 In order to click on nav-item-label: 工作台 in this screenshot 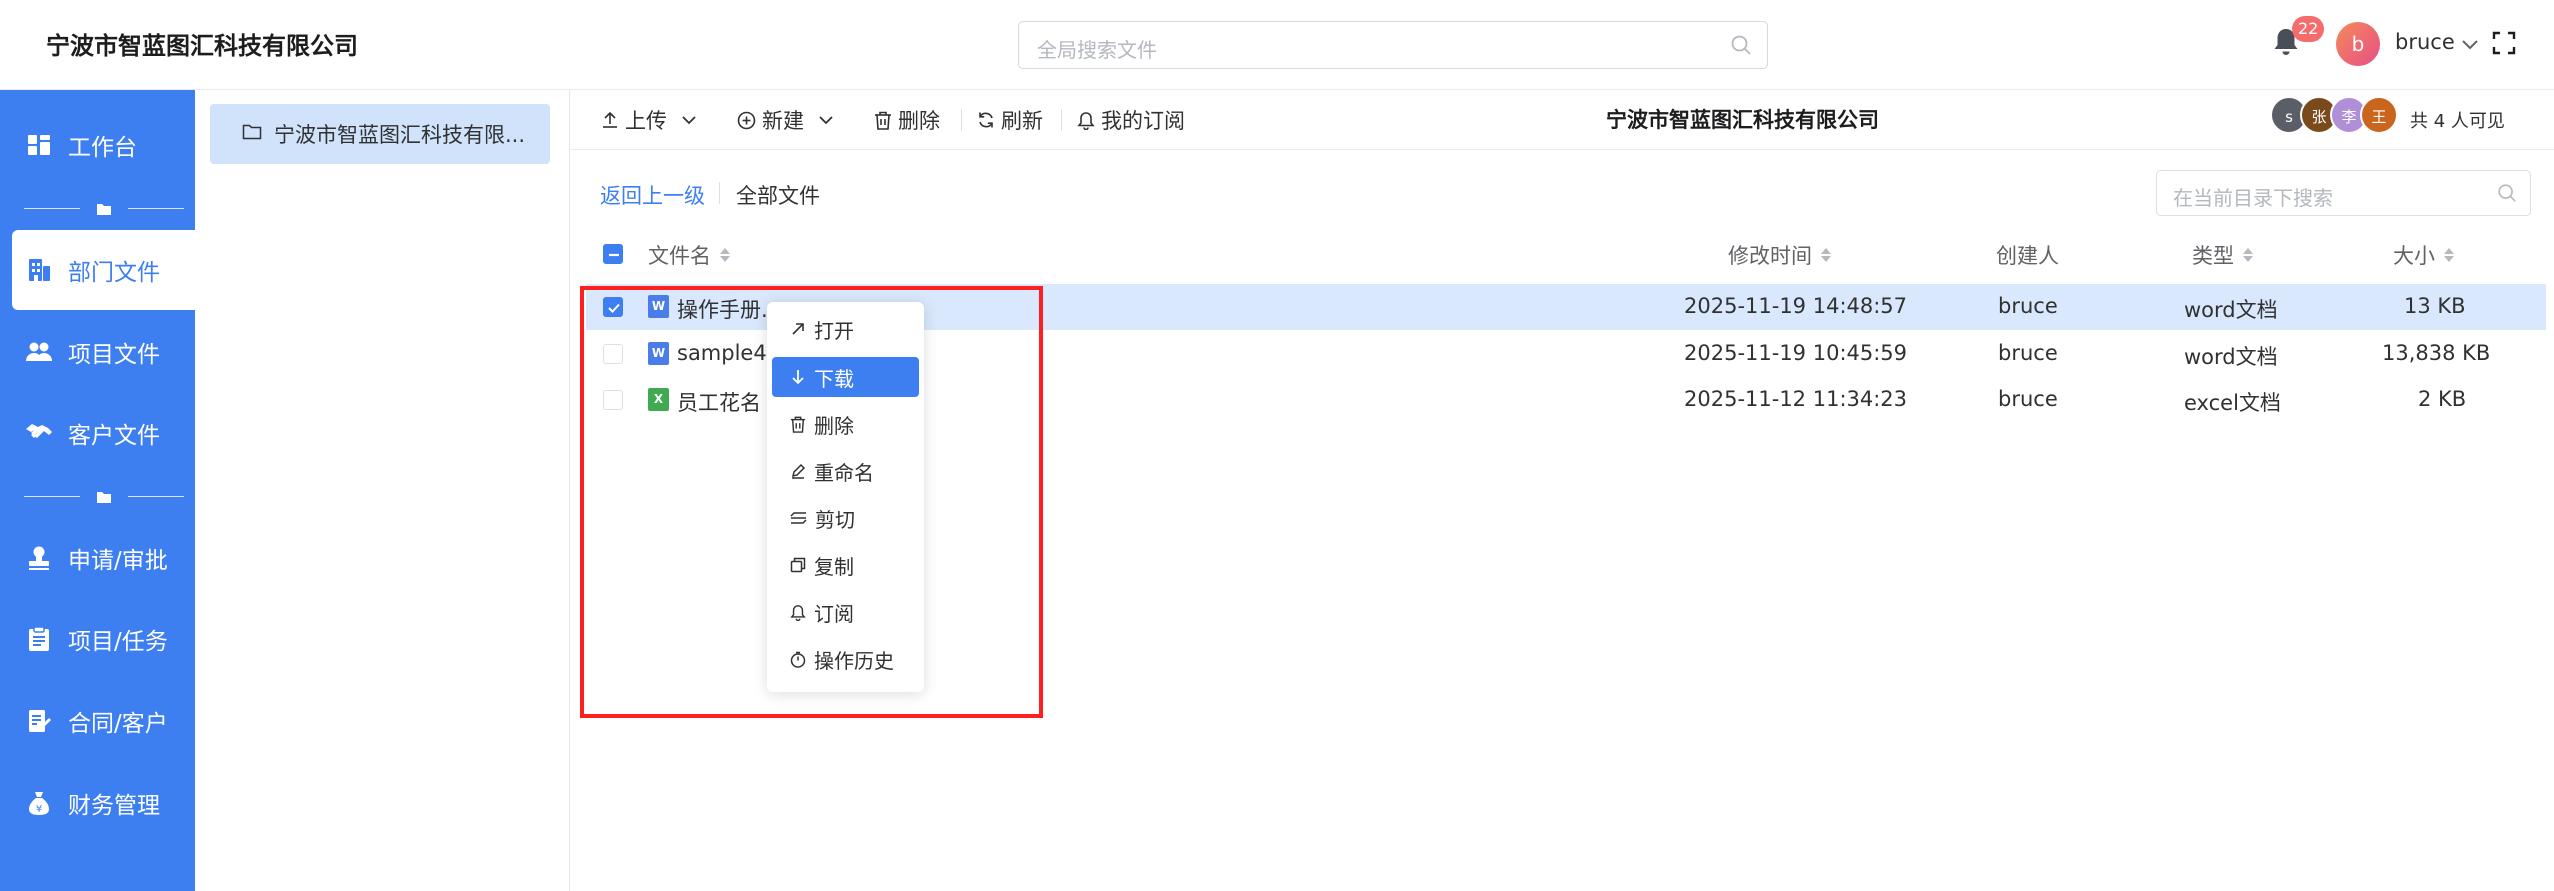, I will do `click(102, 148)`.